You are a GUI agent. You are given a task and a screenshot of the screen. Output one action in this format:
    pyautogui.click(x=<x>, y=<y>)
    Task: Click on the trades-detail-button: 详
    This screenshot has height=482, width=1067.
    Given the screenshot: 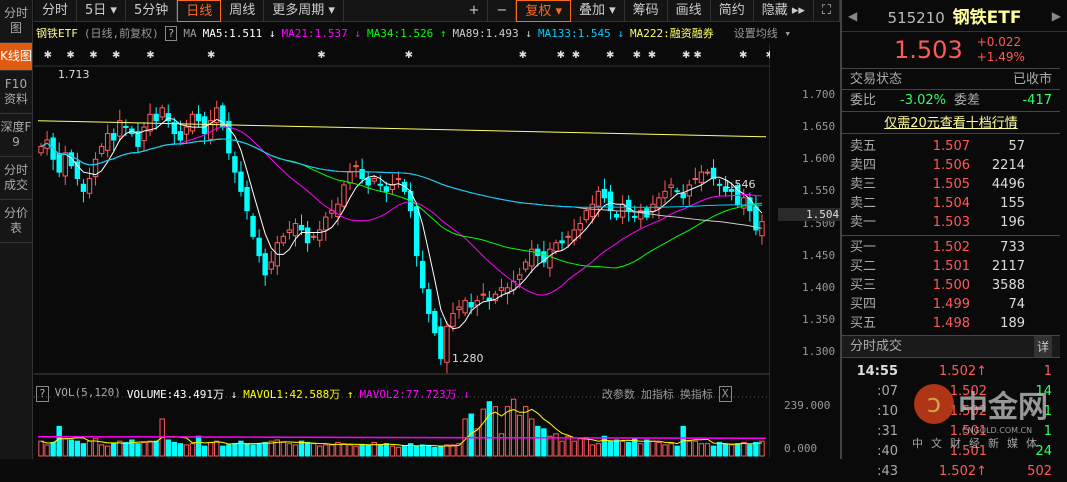 What is the action you would take?
    pyautogui.click(x=1042, y=346)
    